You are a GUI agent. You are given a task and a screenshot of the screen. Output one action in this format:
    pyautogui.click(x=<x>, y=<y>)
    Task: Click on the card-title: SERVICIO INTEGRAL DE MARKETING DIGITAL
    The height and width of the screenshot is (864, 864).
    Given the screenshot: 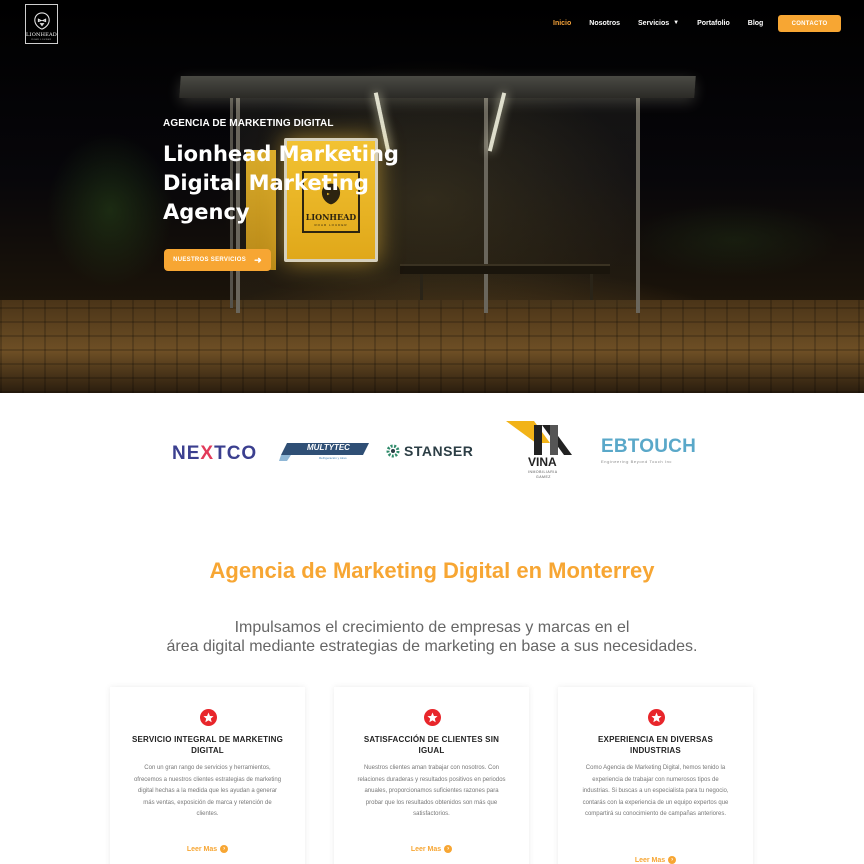 What is the action you would take?
    pyautogui.click(x=207, y=745)
    